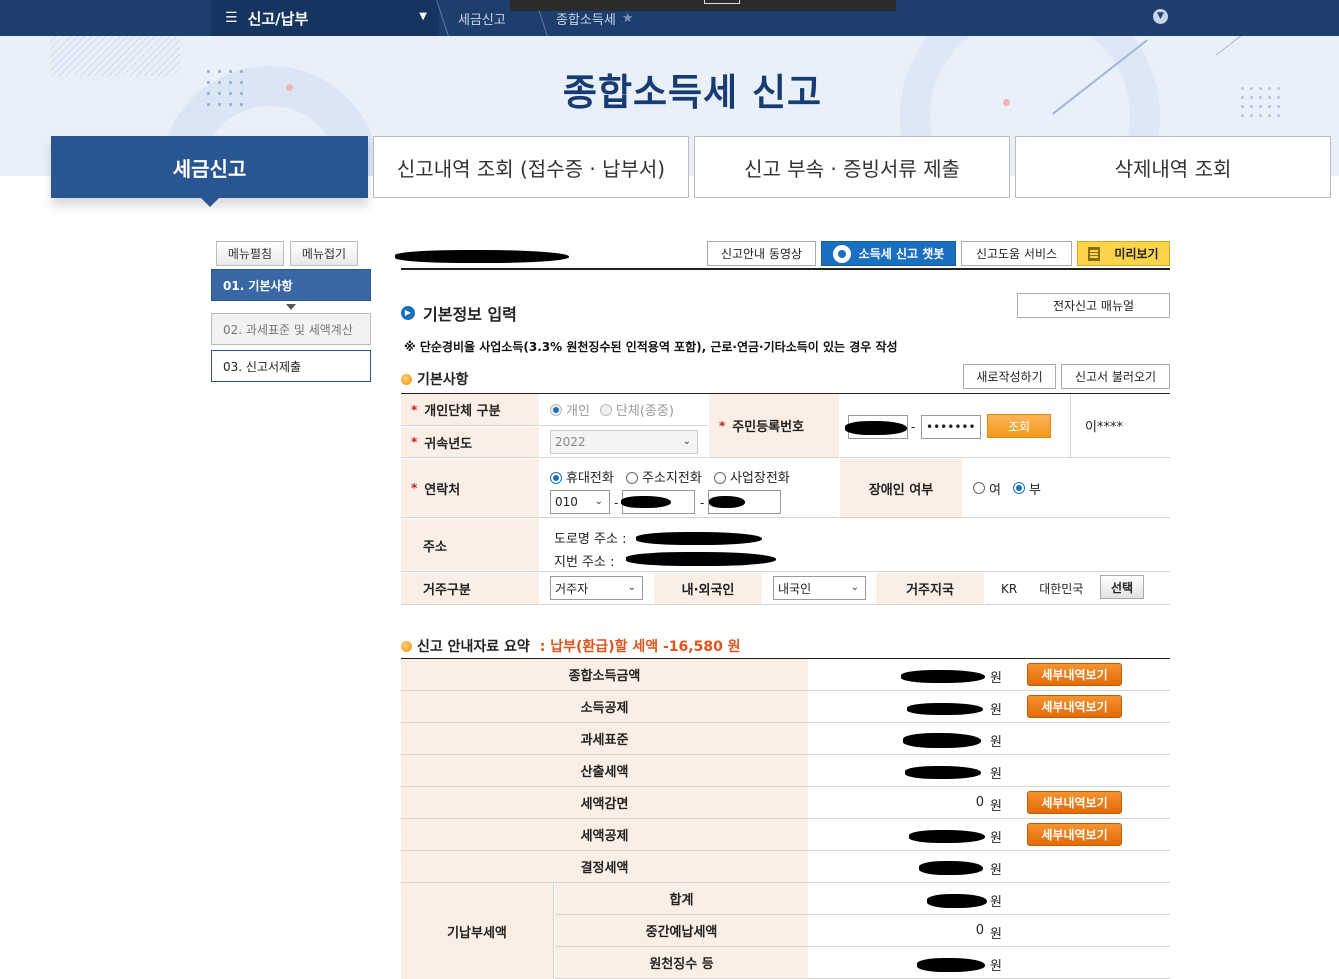 Image resolution: width=1339 pixels, height=979 pixels. What do you see at coordinates (1094, 253) in the screenshot?
I see `document-icon` at bounding box center [1094, 253].